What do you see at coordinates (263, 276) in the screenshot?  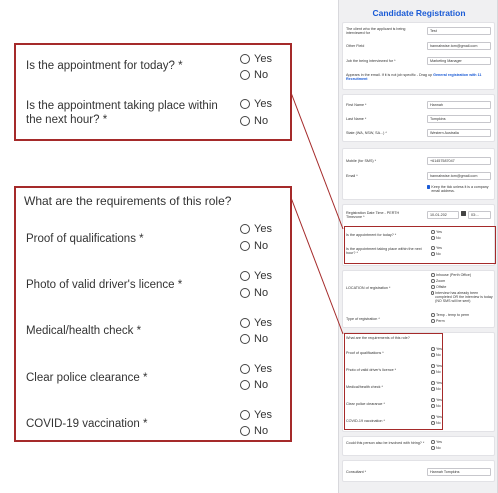 I see `req-licence-yes-text: Yes` at bounding box center [263, 276].